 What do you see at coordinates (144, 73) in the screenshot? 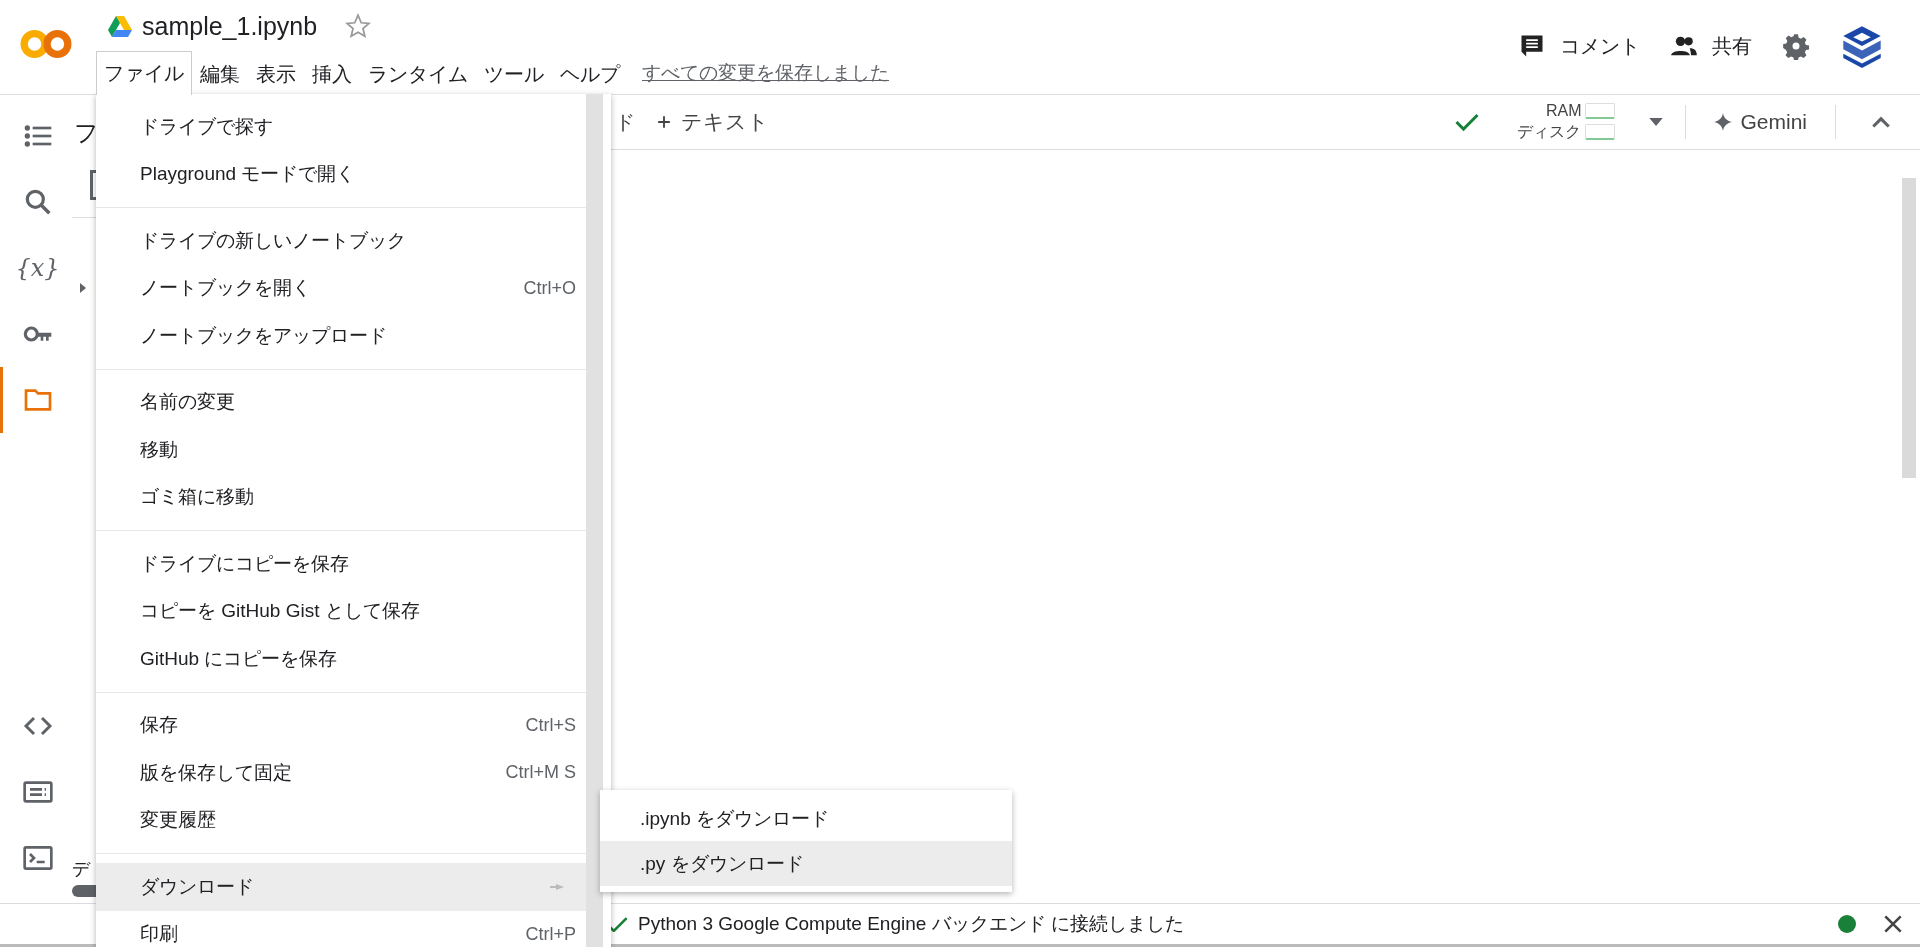
I see `menu-tab: ファイル` at bounding box center [144, 73].